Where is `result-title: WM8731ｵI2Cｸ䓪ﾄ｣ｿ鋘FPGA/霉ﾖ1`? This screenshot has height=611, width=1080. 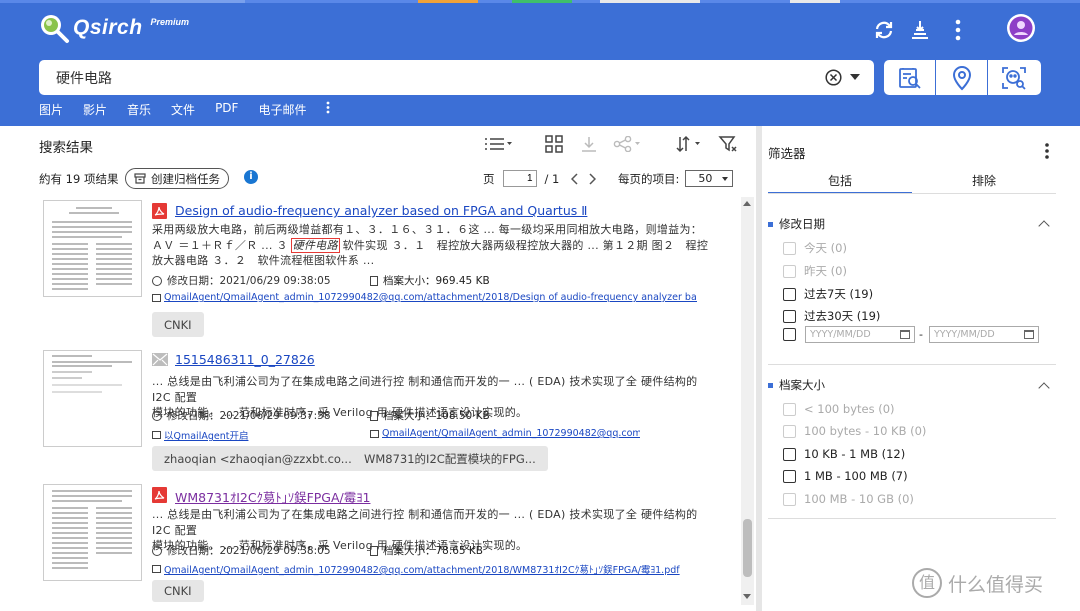
result-title: WM8731ｵI2Cｸ䓪ﾄ｣ｿ鋘FPGA/霉ﾖ1 is located at coordinates (272, 496).